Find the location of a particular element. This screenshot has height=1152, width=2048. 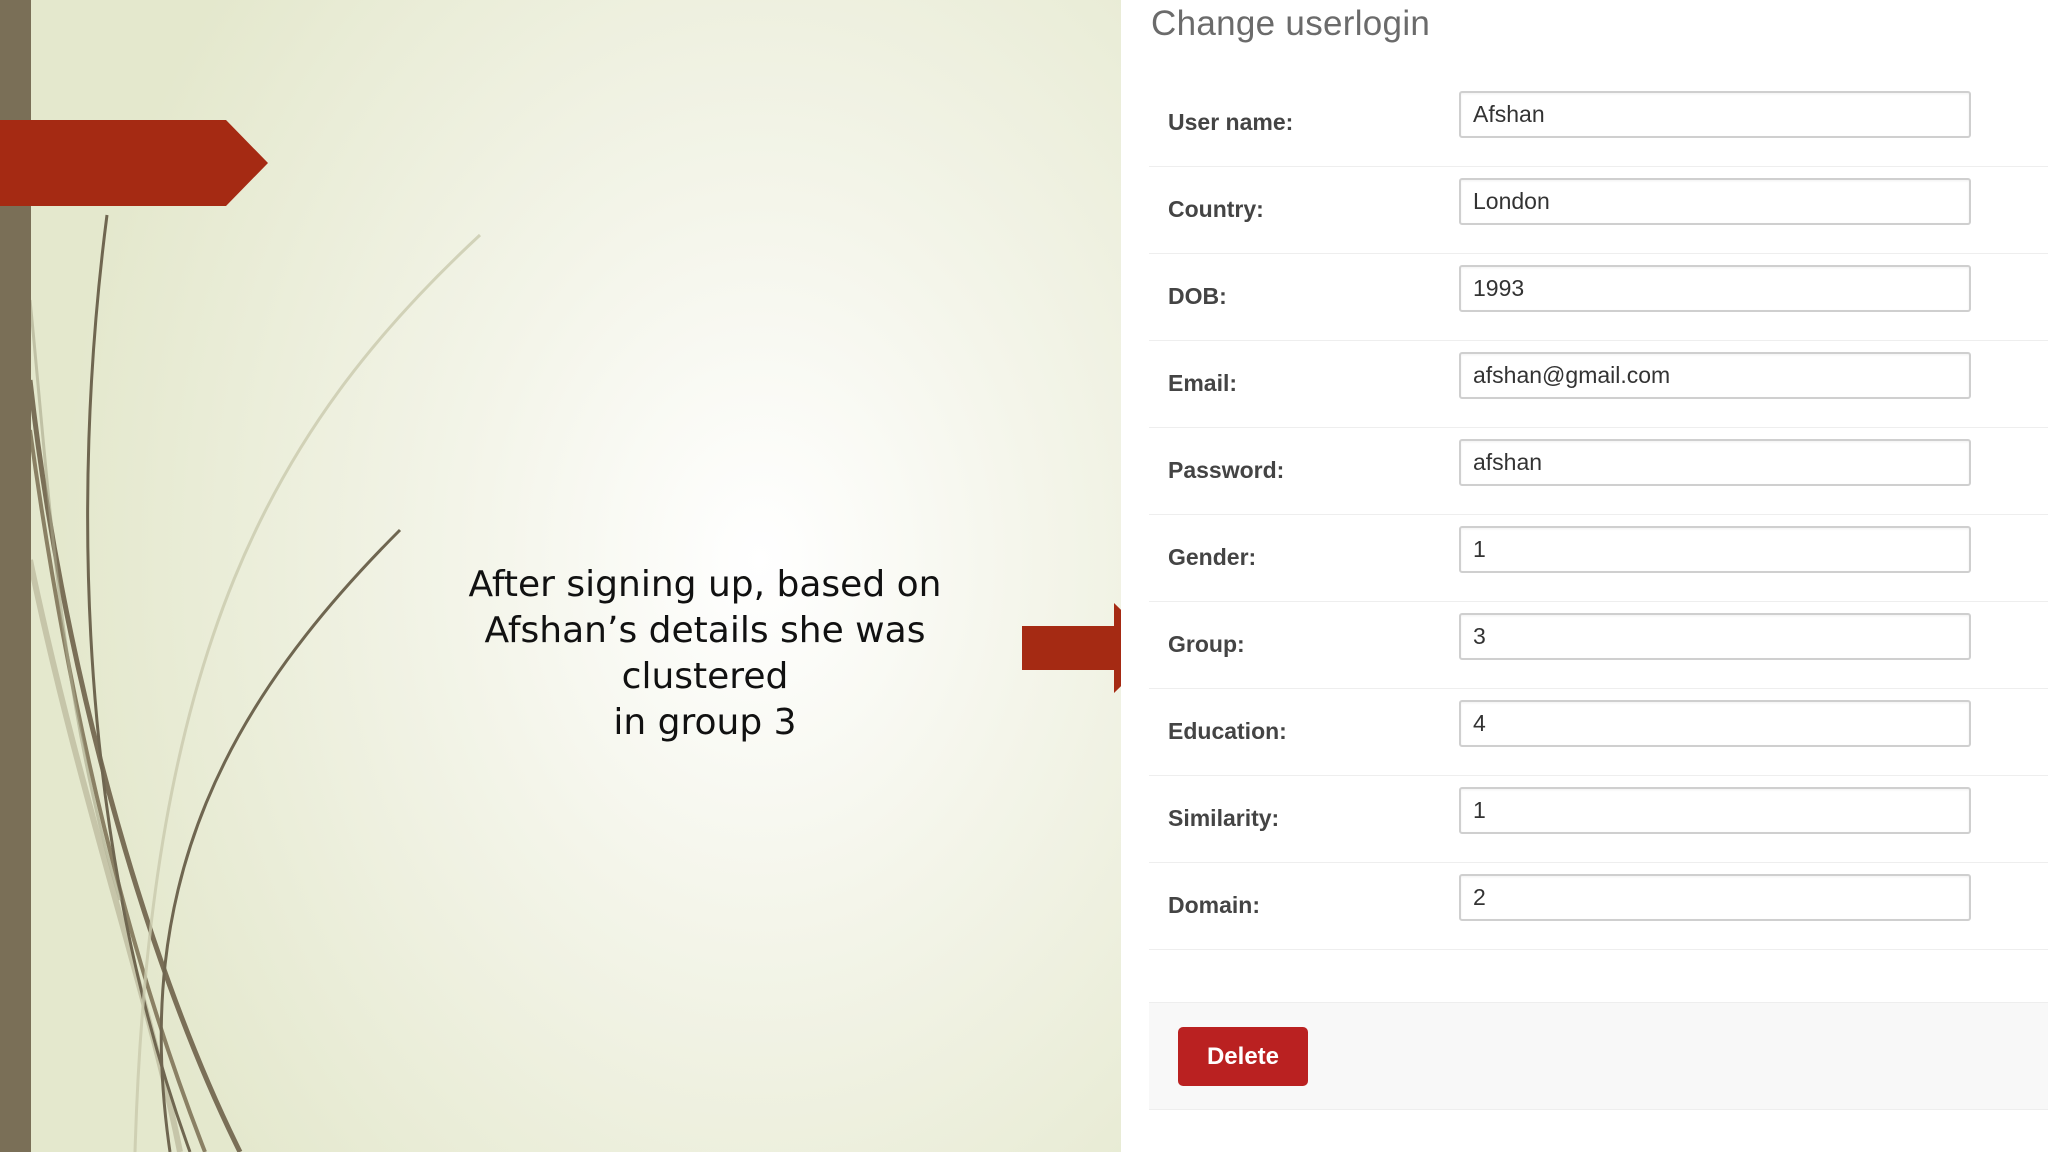

form-row-email: Email: is located at coordinates (1598, 384).